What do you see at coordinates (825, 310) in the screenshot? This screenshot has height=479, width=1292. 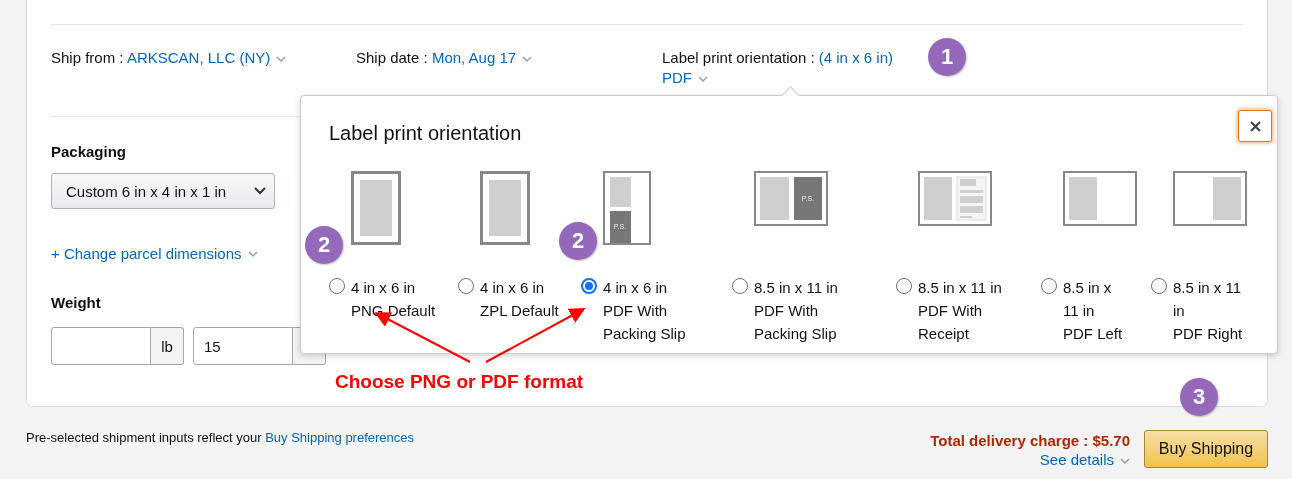 I see `option-label: 8.5 in x 11 in PDF With Packing Slip` at bounding box center [825, 310].